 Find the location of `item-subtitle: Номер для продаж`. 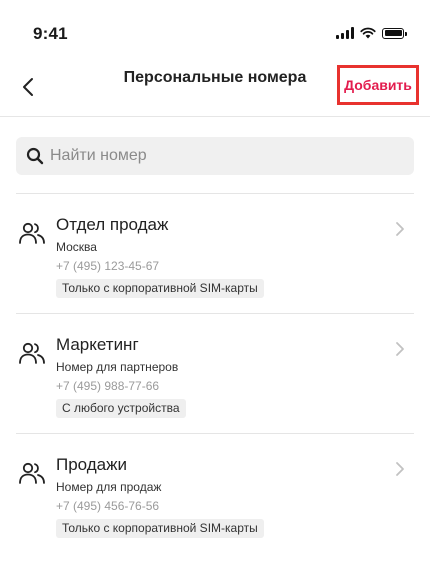

item-subtitle: Номер для продаж is located at coordinates (109, 487).